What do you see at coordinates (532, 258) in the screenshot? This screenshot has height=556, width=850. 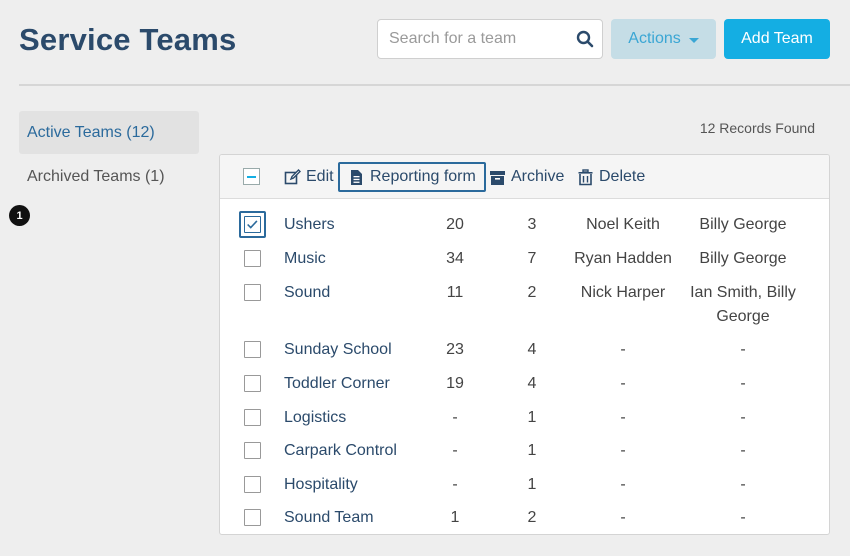 I see `team-col2: 7` at bounding box center [532, 258].